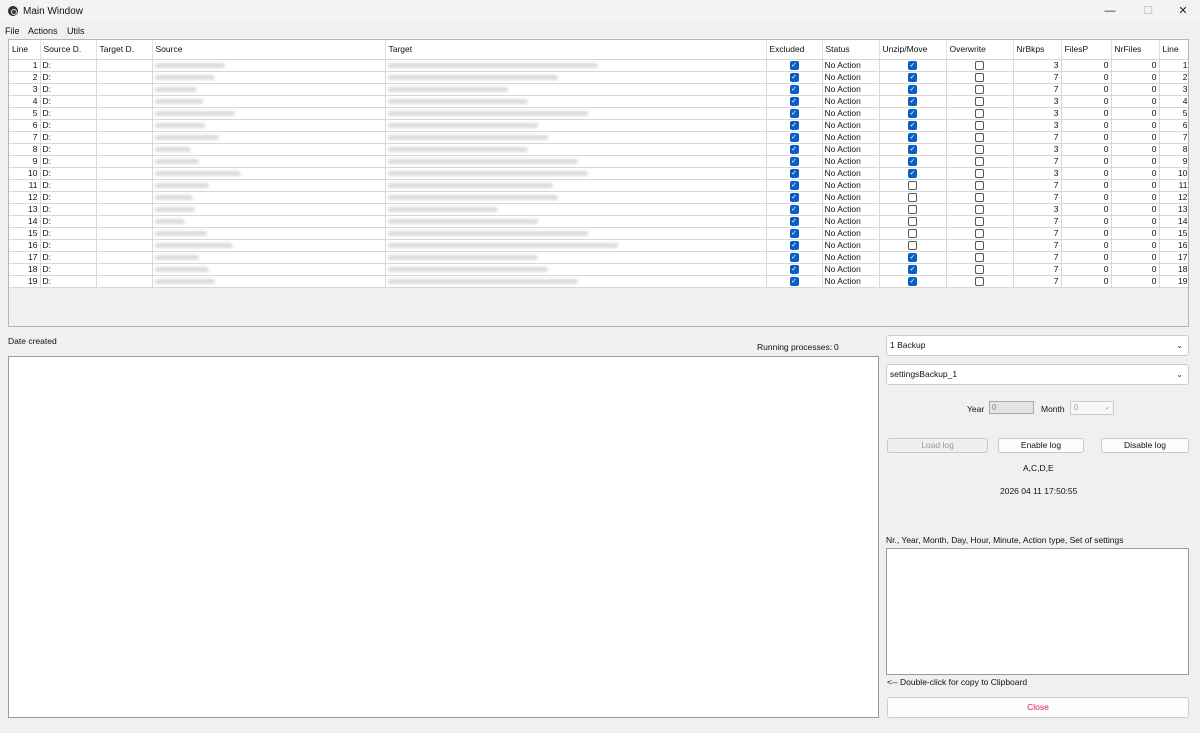  What do you see at coordinates (1173, 221) in the screenshot?
I see `line-end-cell: 14` at bounding box center [1173, 221].